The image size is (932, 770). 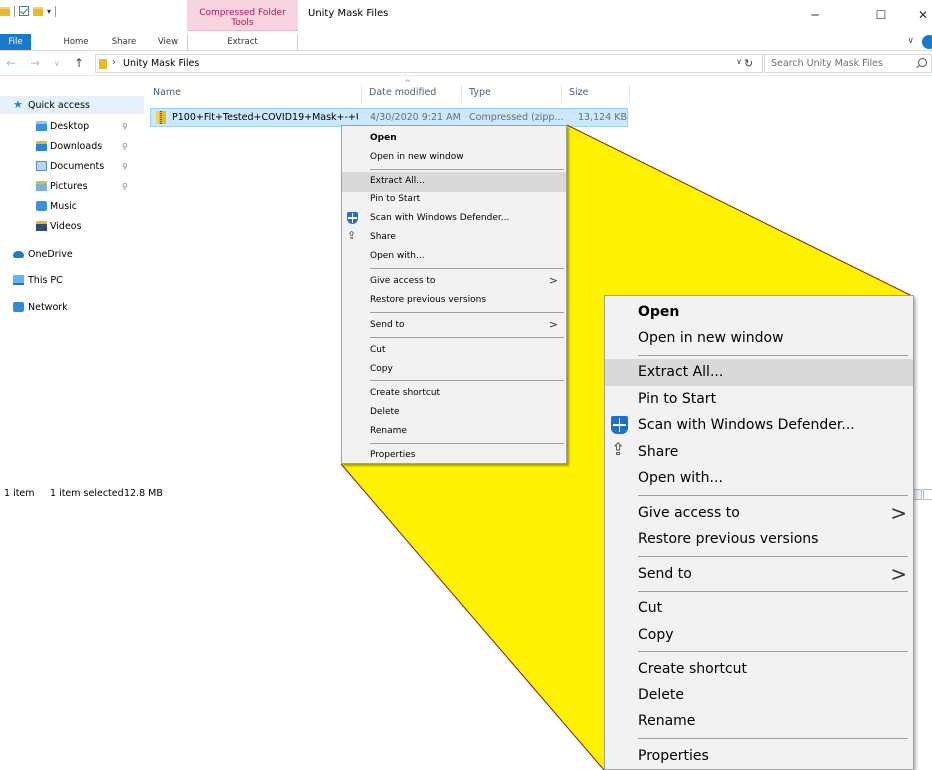 I want to click on nav-item-network: Network, so click(x=72, y=307).